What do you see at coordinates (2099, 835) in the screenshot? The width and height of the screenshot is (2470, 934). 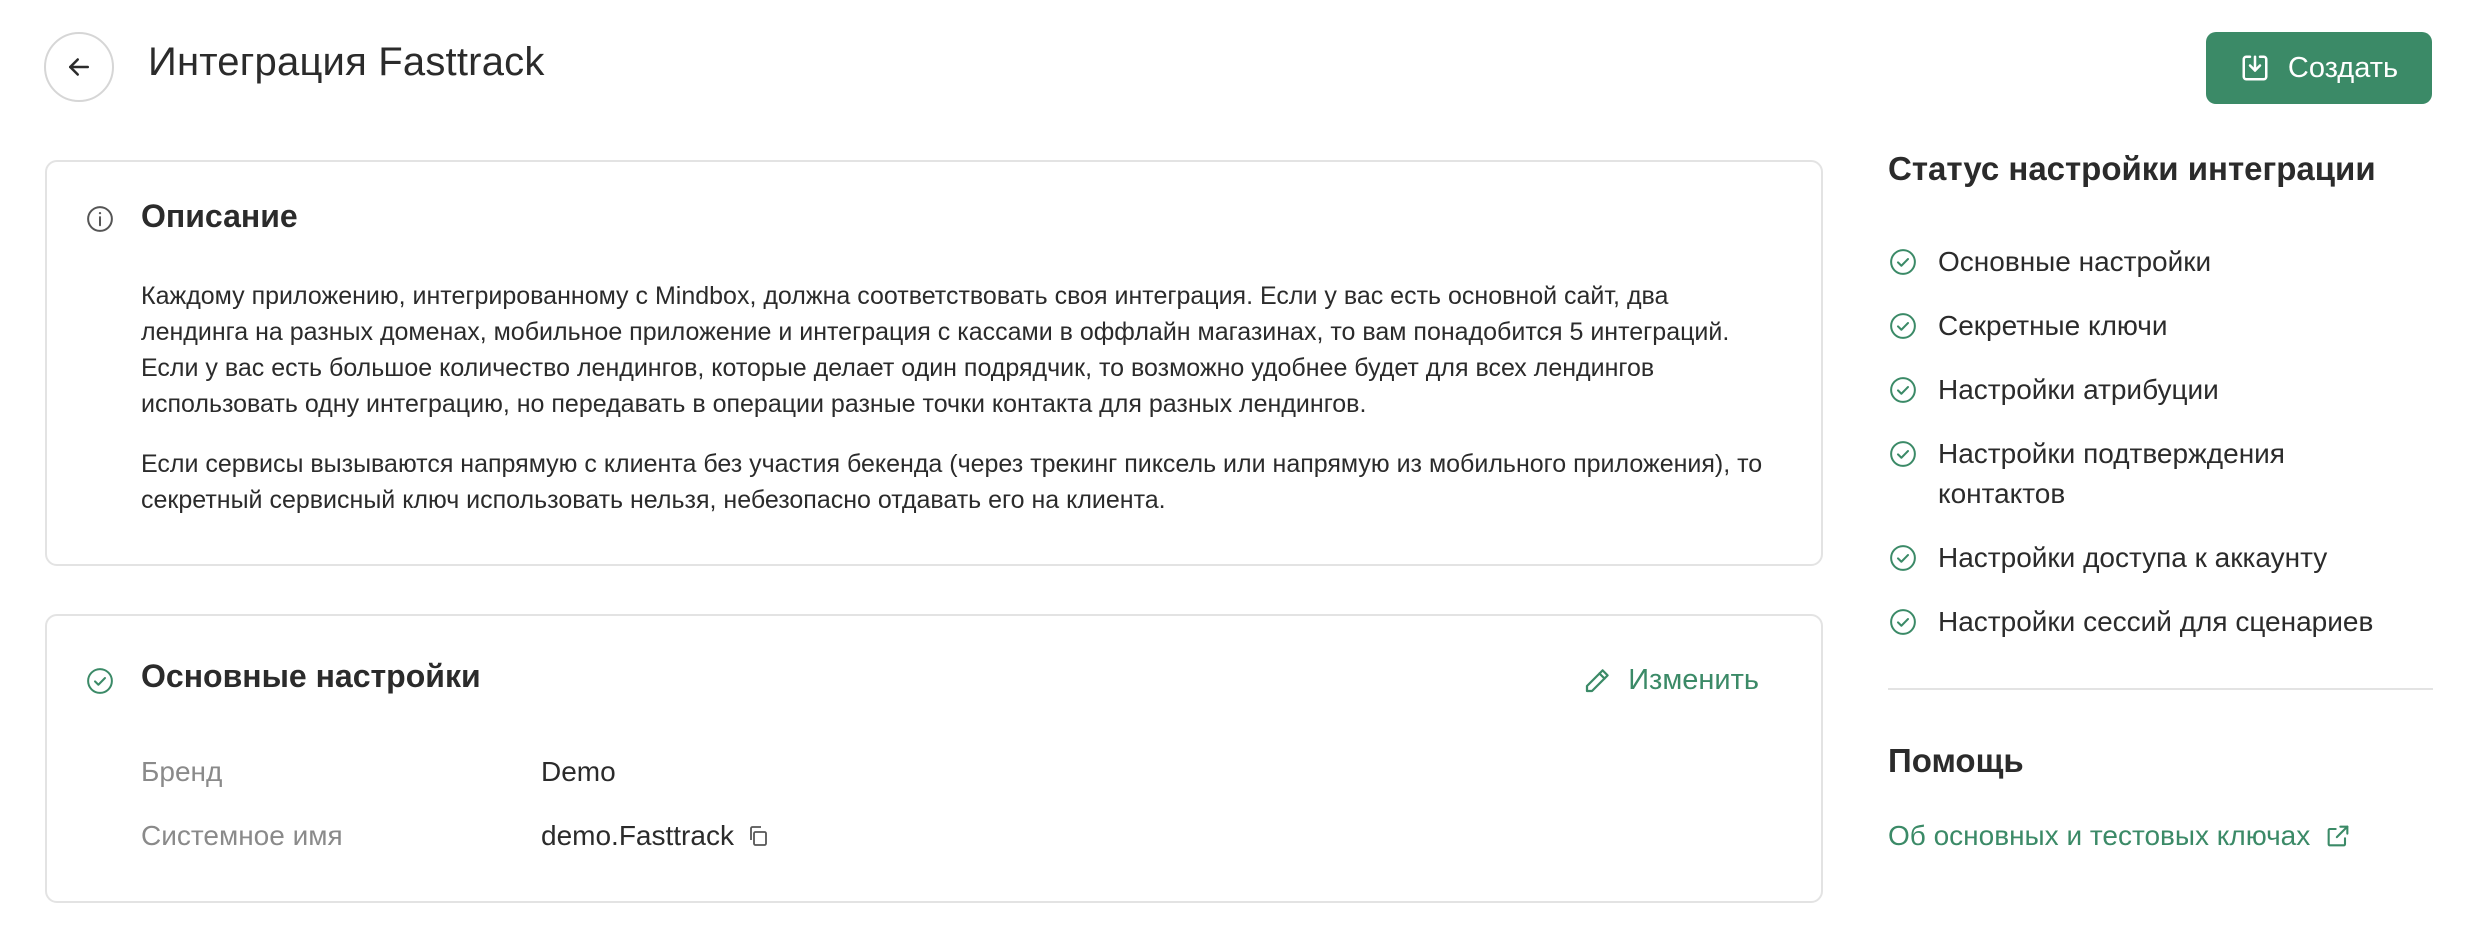 I see `help-link-label: Об основных и тестовых ключах` at bounding box center [2099, 835].